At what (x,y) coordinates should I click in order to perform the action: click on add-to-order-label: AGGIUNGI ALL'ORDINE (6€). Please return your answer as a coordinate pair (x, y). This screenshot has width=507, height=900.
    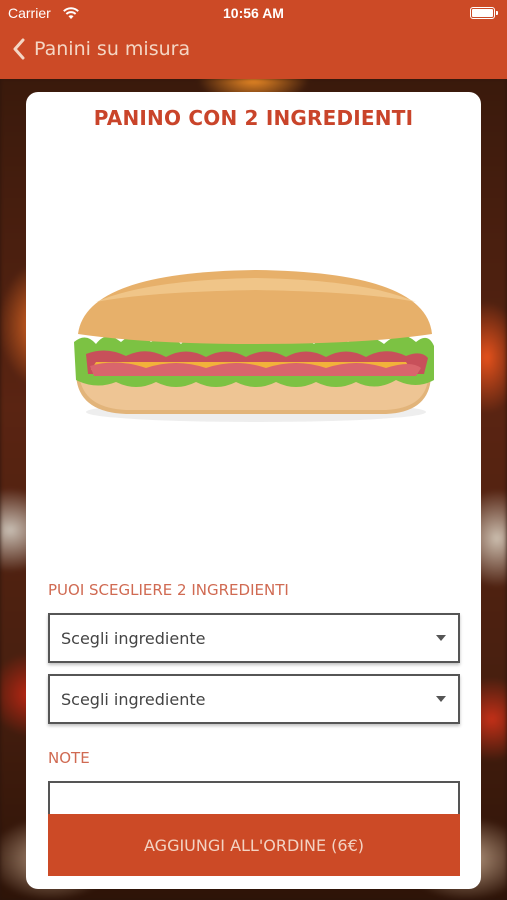
    Looking at the image, I should click on (254, 845).